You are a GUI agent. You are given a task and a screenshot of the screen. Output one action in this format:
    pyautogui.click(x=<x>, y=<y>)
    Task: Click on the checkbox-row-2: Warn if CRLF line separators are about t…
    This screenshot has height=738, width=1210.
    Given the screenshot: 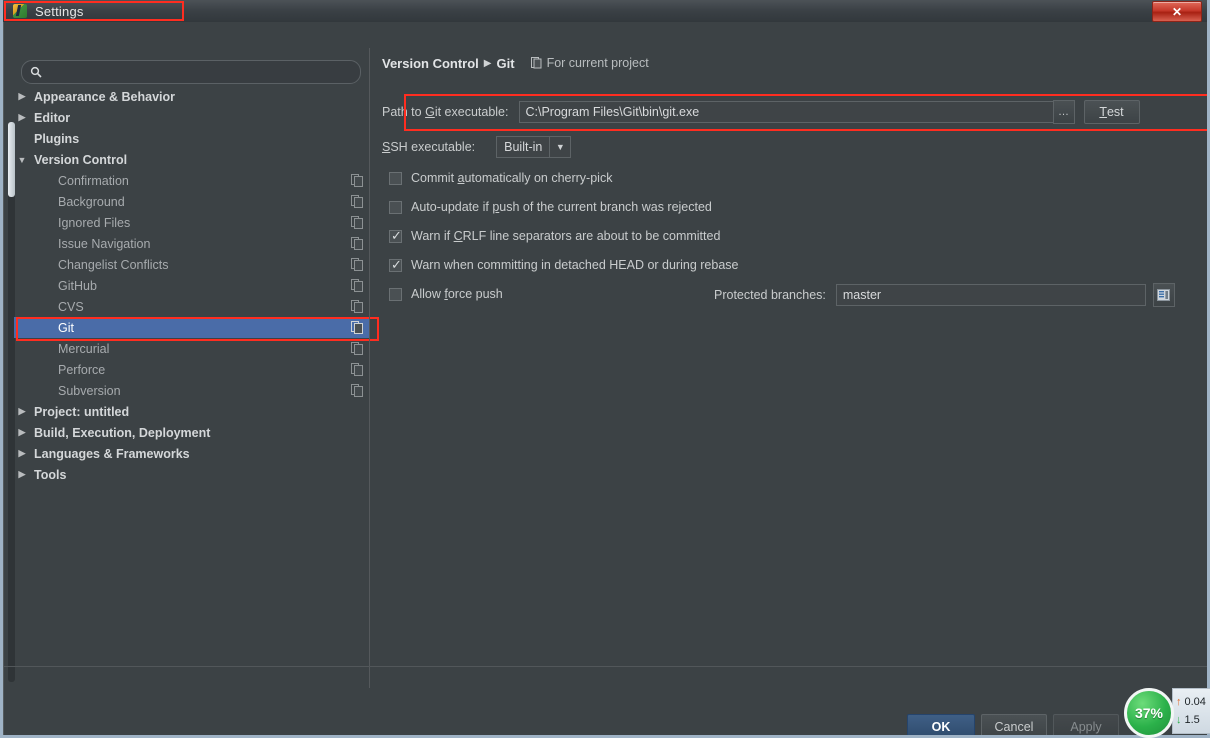 What is the action you would take?
    pyautogui.click(x=555, y=235)
    